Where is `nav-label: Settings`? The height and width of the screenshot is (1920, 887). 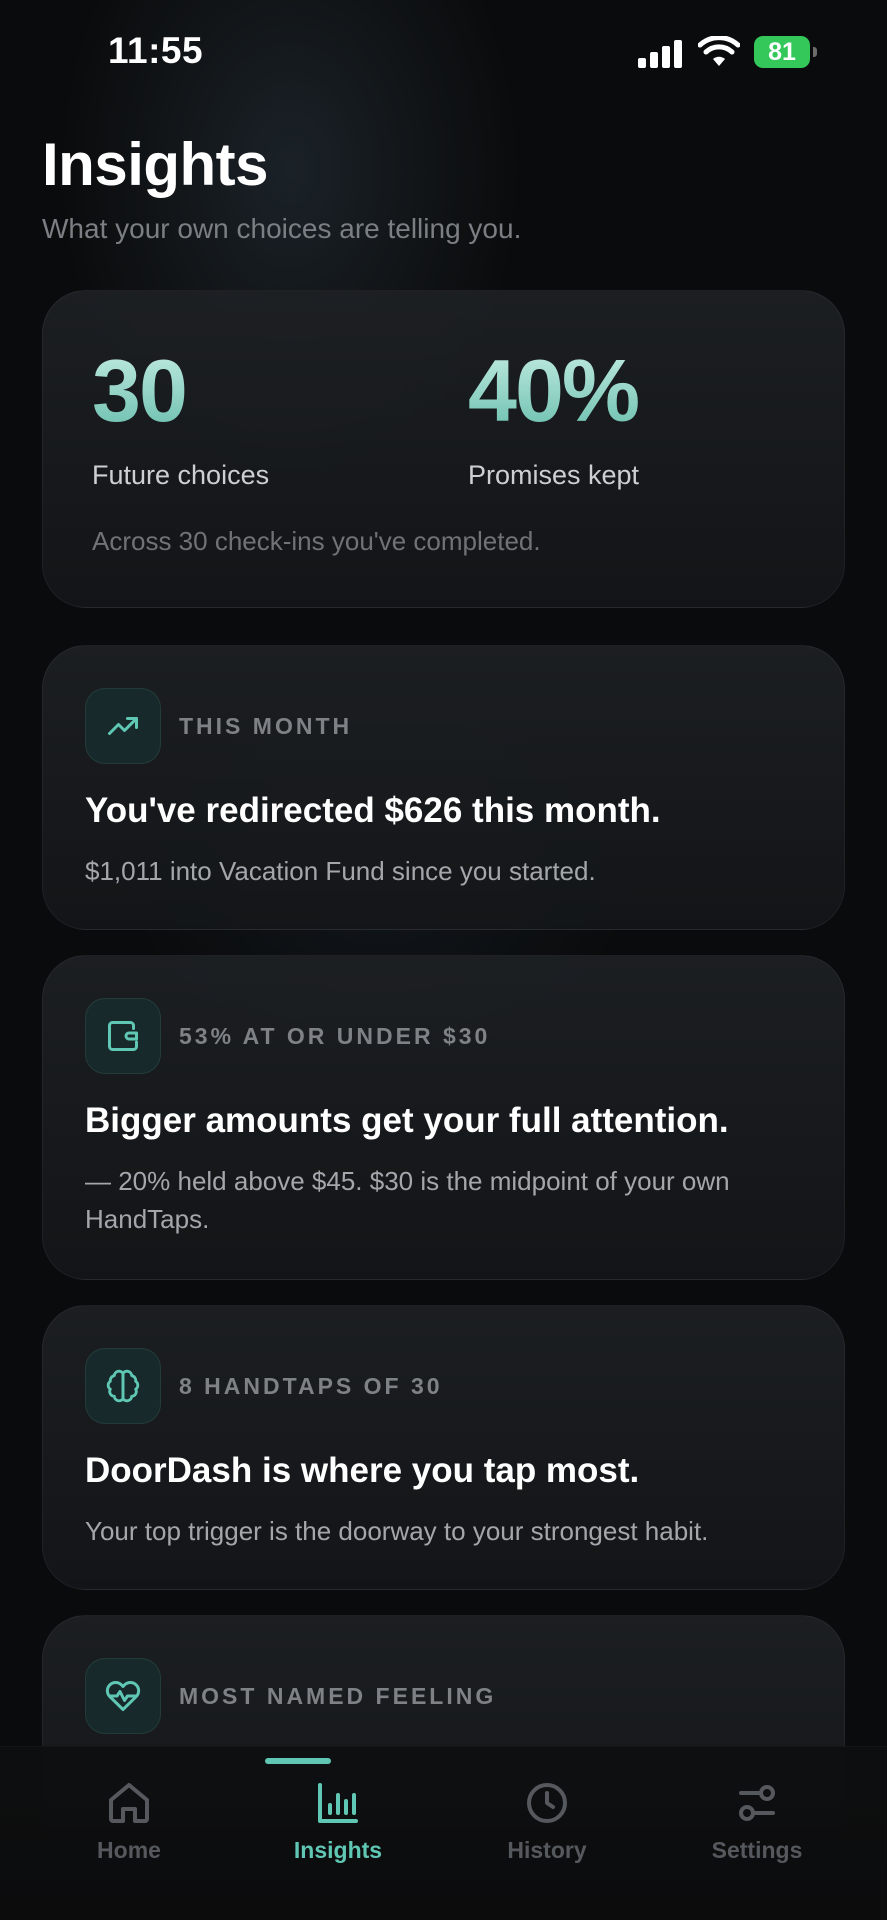 nav-label: Settings is located at coordinates (757, 1850).